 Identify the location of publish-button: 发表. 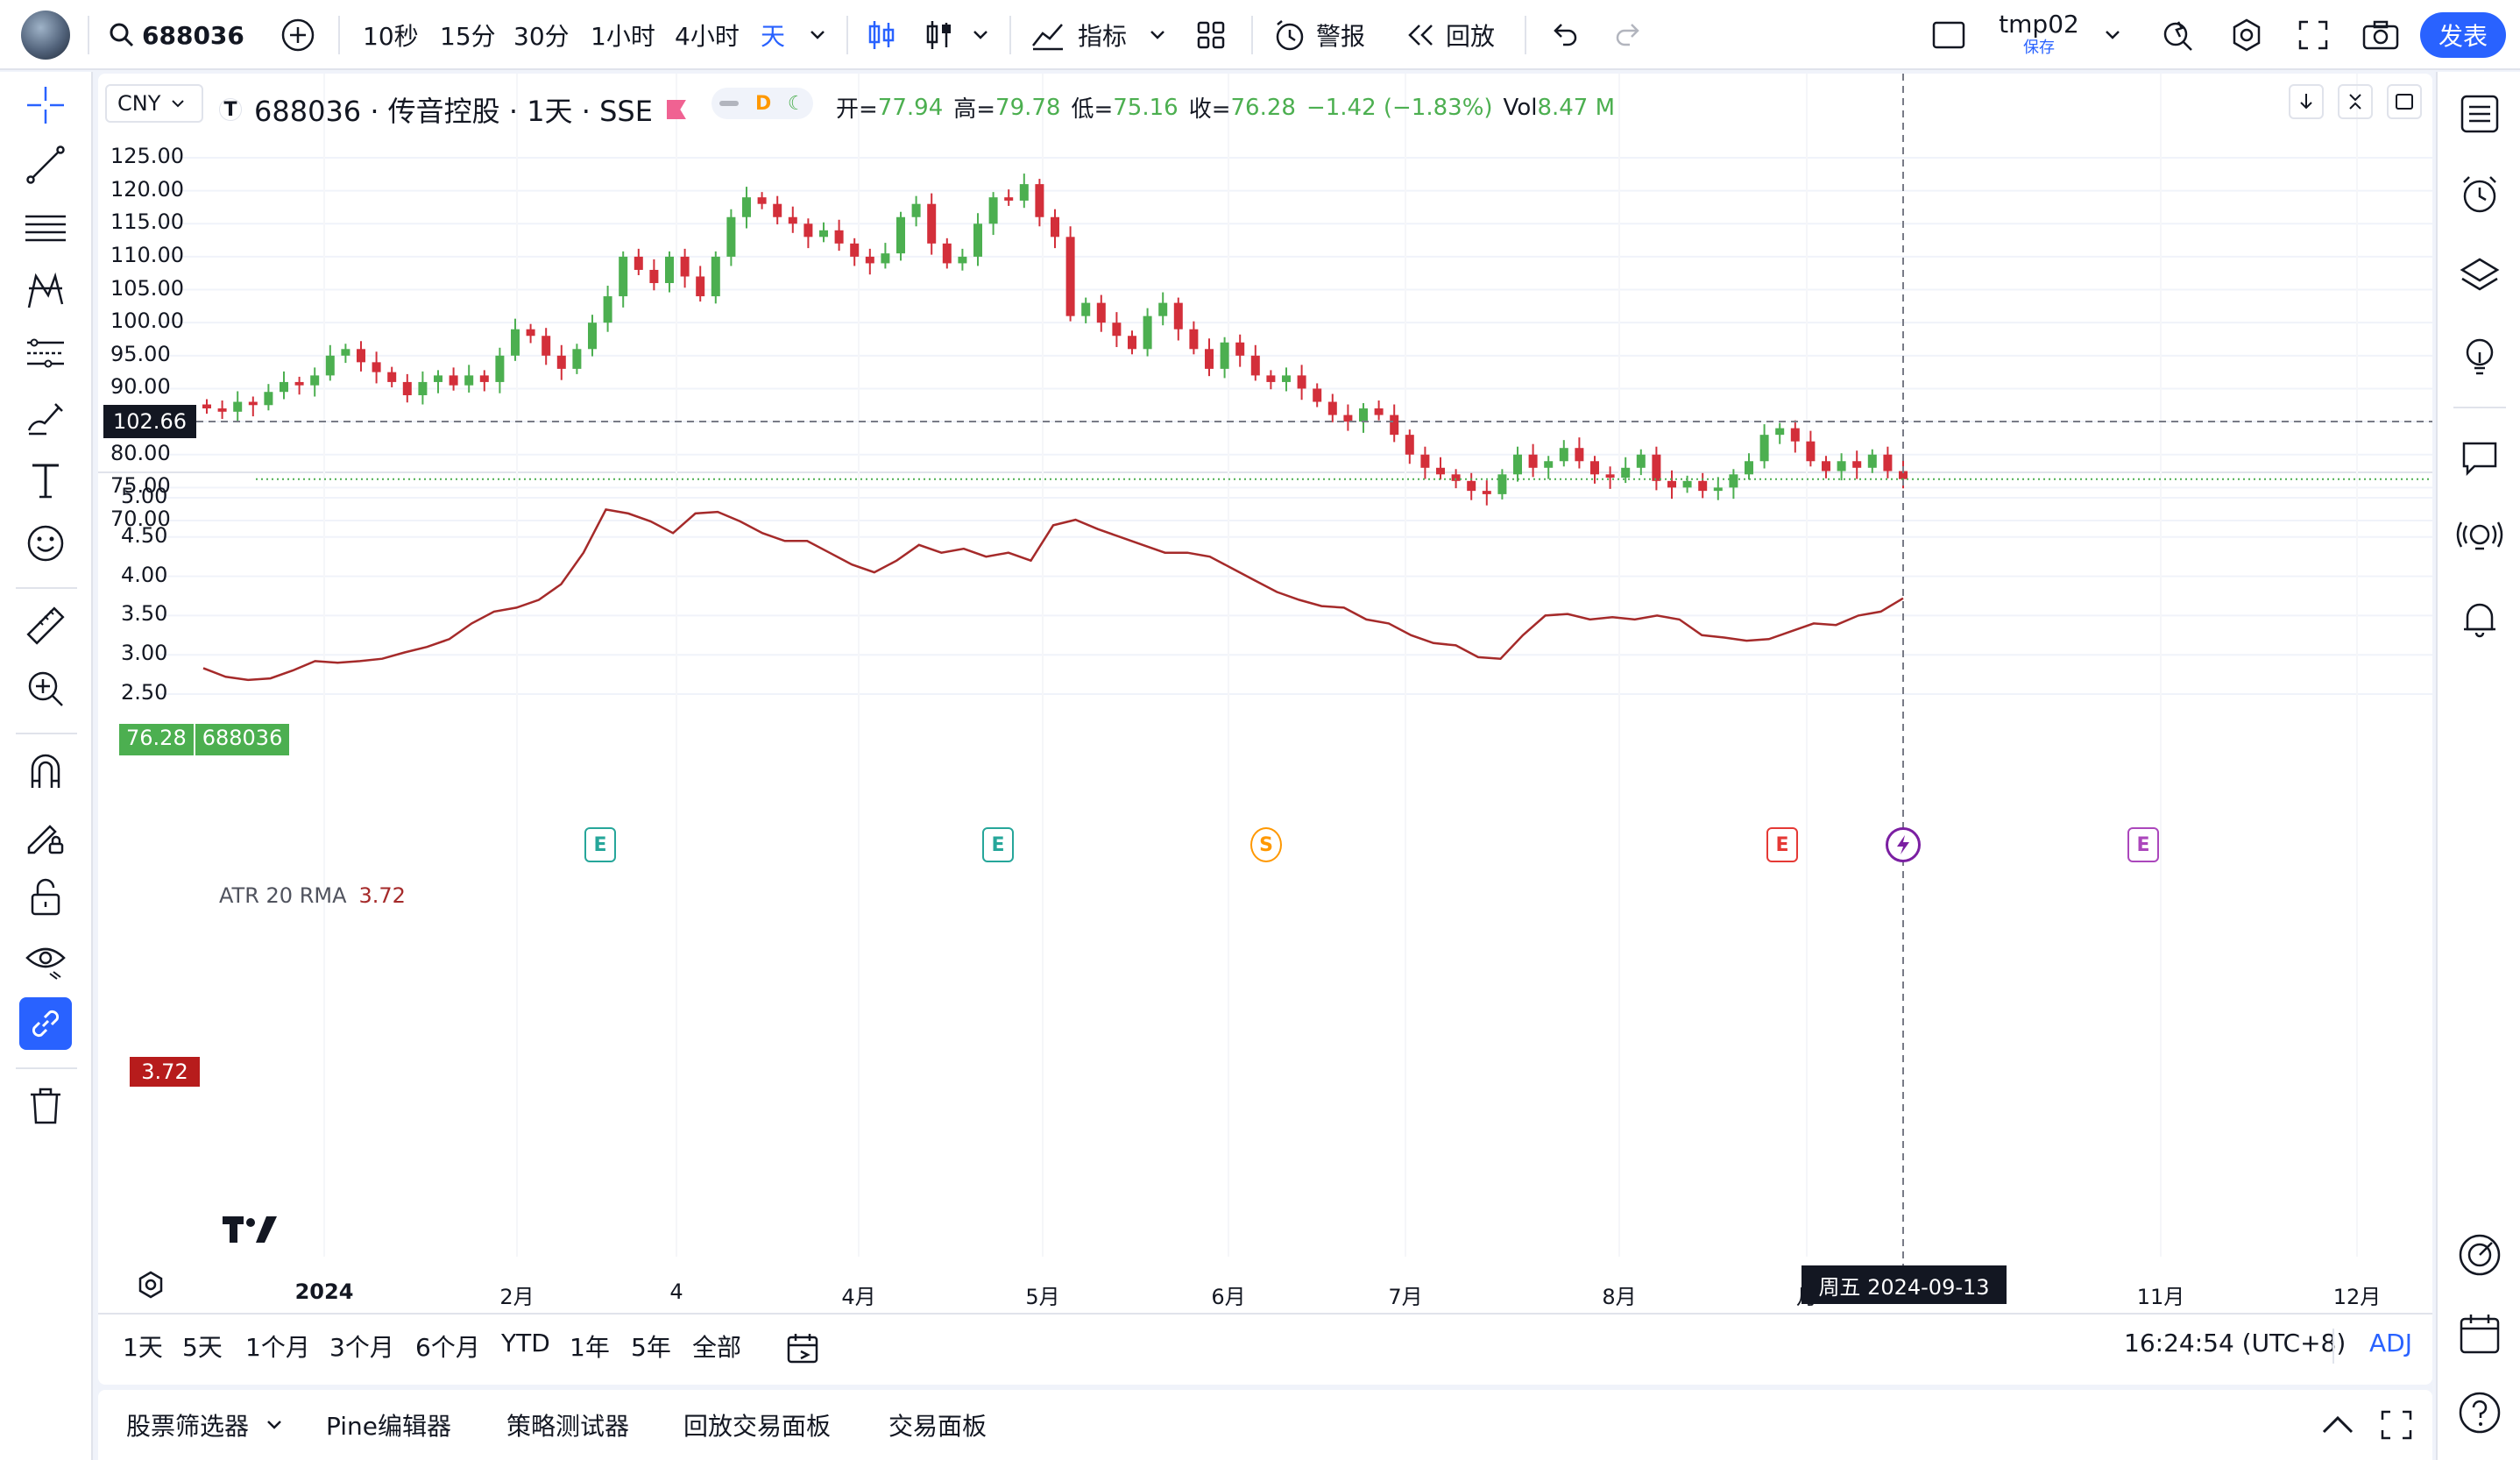
(2463, 35).